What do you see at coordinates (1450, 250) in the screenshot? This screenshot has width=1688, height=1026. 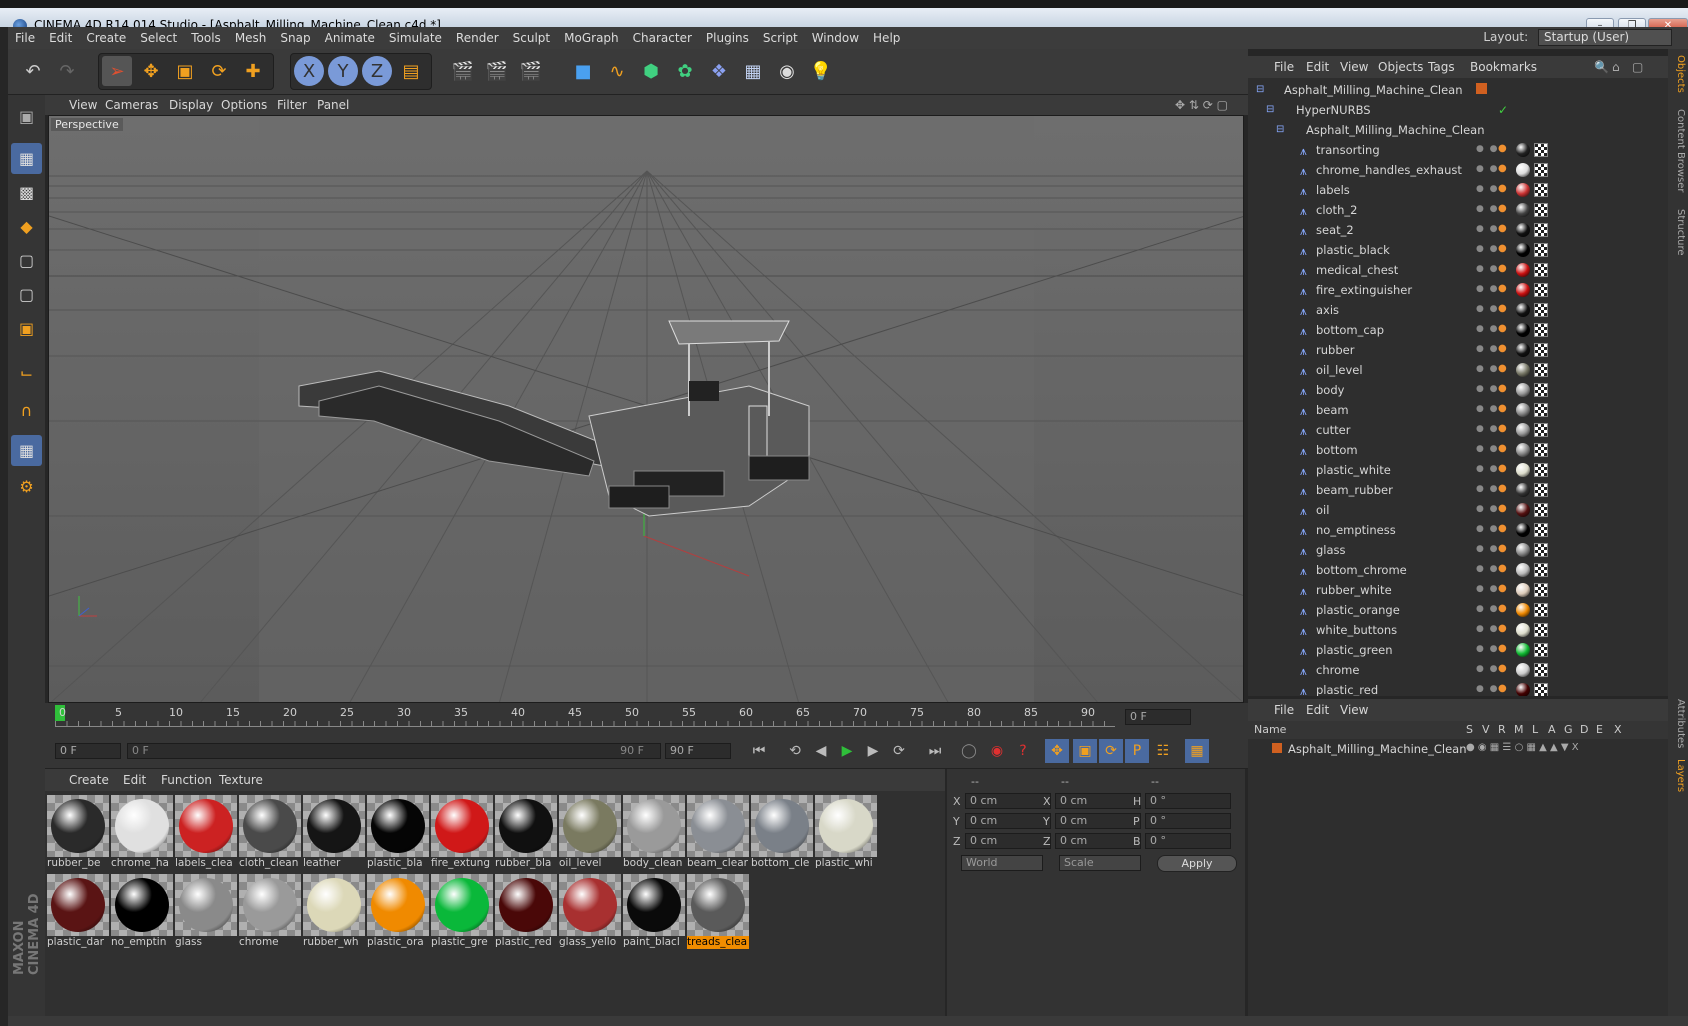 I see `object-row: ⩚ plastic_black ● ● ●` at bounding box center [1450, 250].